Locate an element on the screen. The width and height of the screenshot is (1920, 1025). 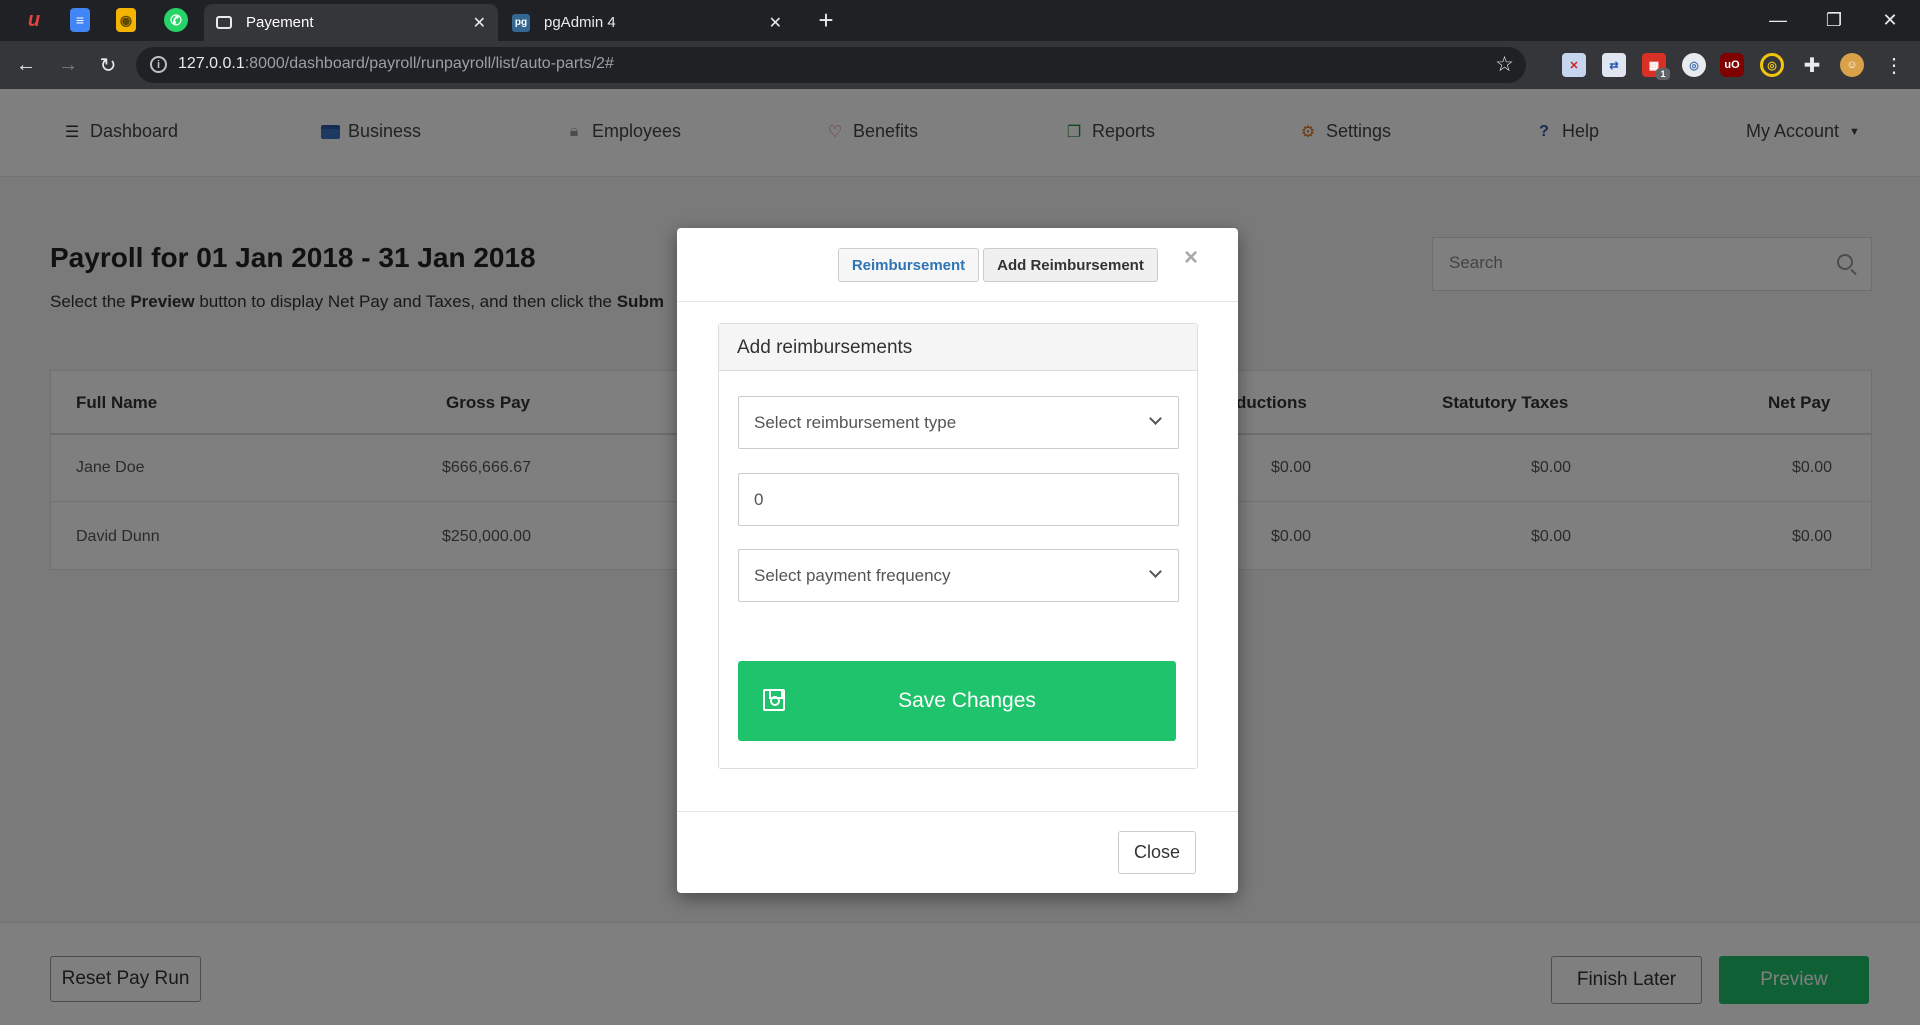
pinned-tab-whatsapp-icon: ✆ is located at coordinates (176, 20).